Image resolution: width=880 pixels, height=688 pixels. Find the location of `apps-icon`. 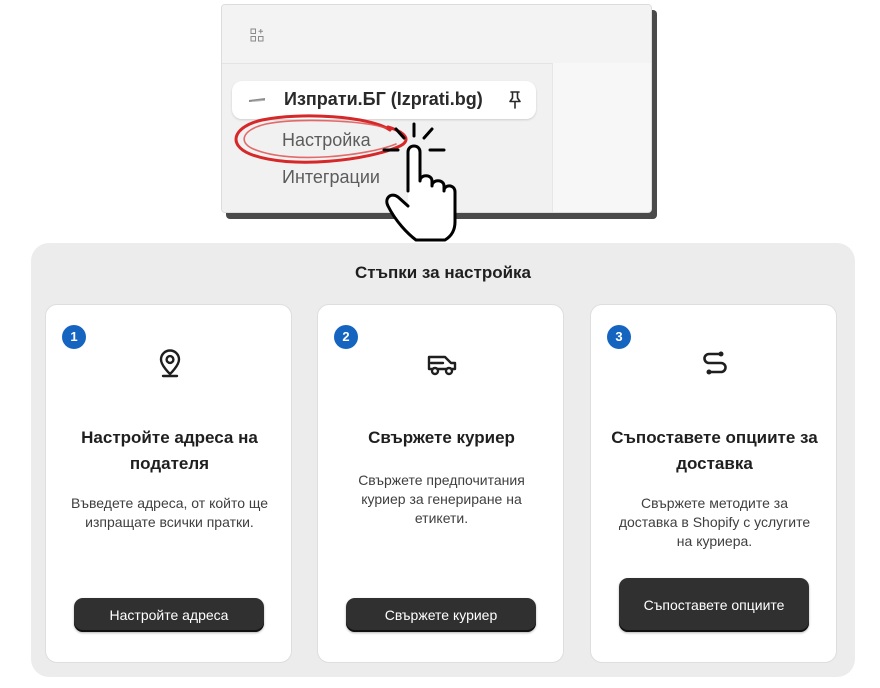

apps-icon is located at coordinates (257, 35).